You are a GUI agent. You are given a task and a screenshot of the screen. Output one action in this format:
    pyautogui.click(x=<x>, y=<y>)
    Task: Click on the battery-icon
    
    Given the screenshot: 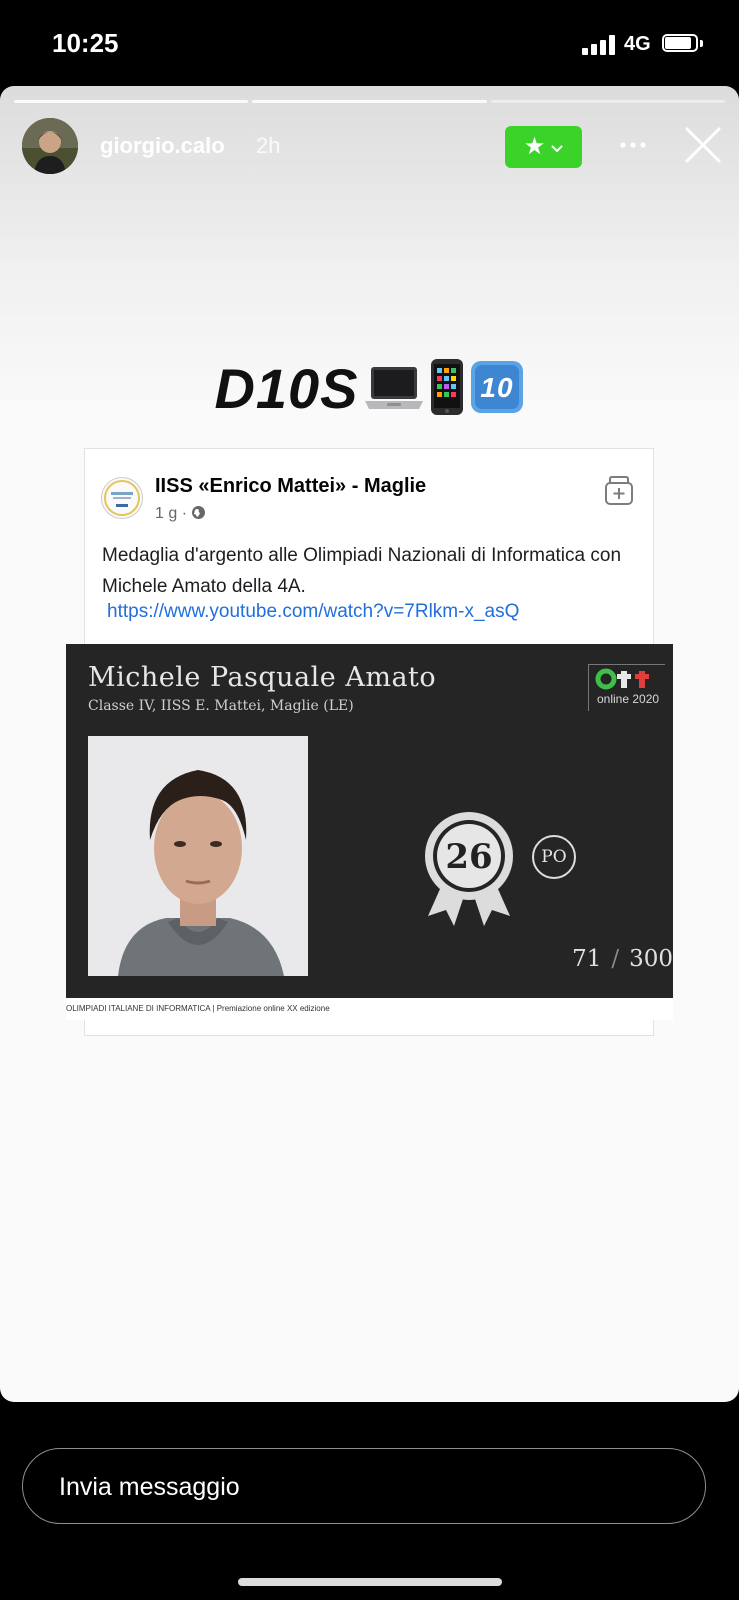 What is the action you would take?
    pyautogui.click(x=683, y=44)
    